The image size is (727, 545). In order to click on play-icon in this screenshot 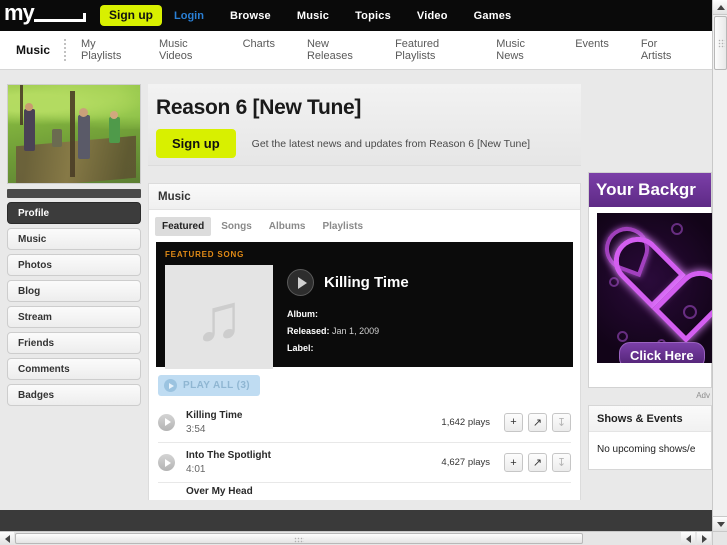, I will do `click(167, 462)`.